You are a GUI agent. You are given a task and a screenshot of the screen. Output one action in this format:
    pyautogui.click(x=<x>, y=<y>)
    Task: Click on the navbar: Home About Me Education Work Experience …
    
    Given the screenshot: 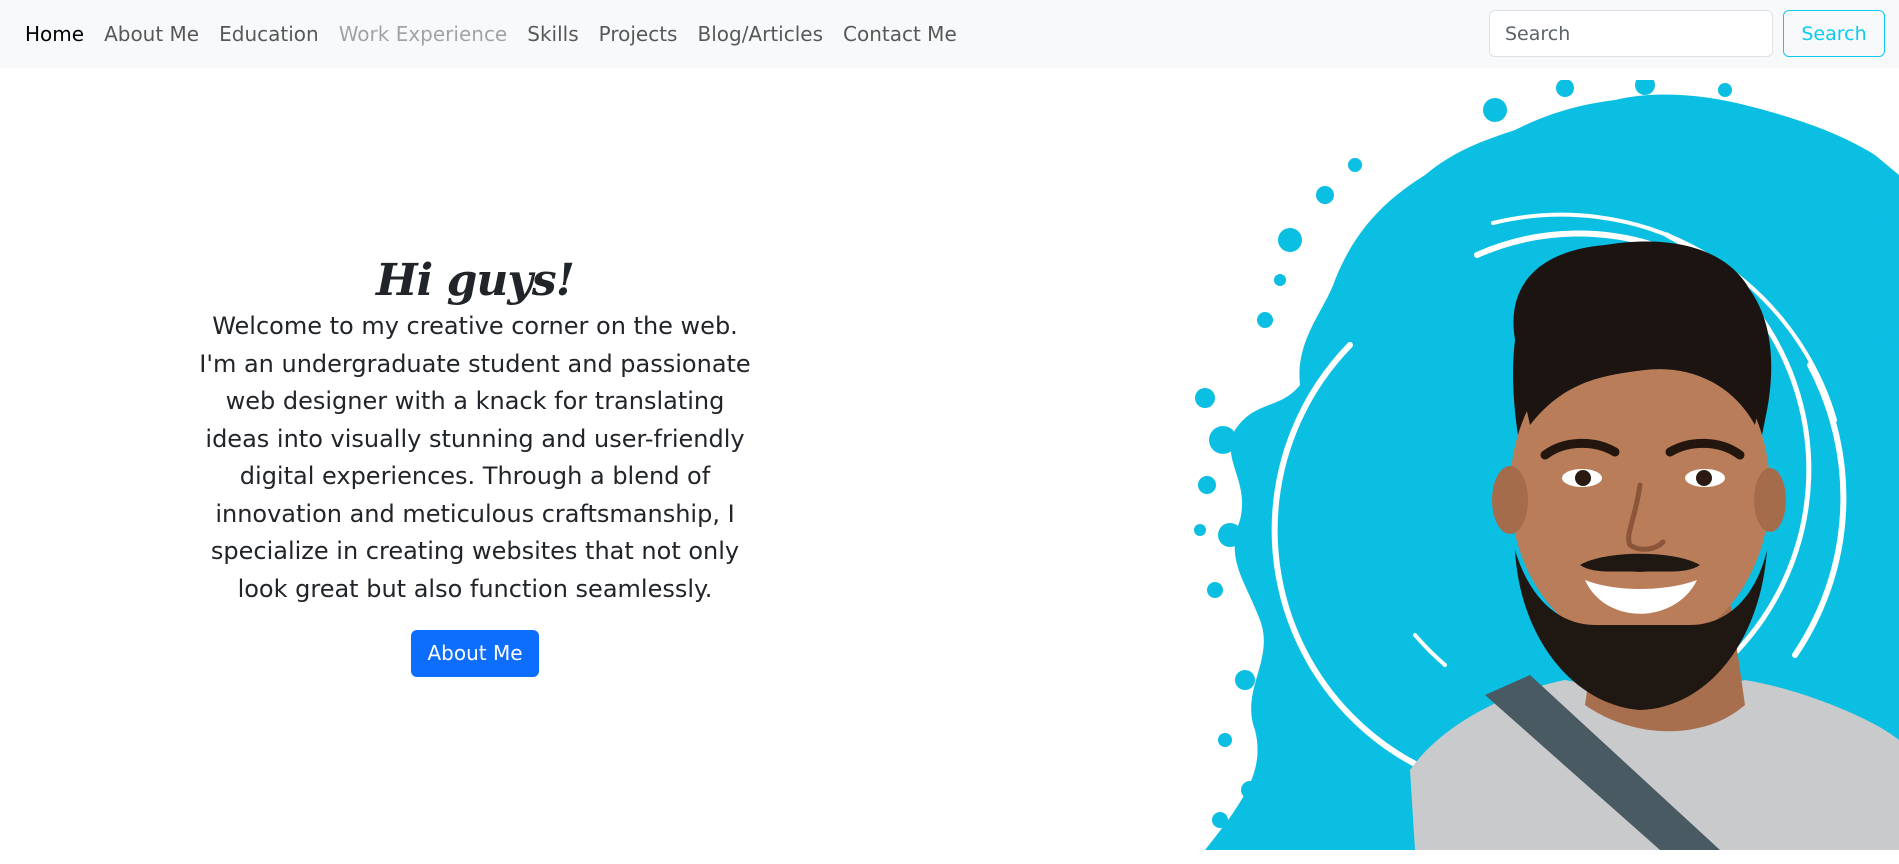 What is the action you would take?
    pyautogui.click(x=949, y=34)
    